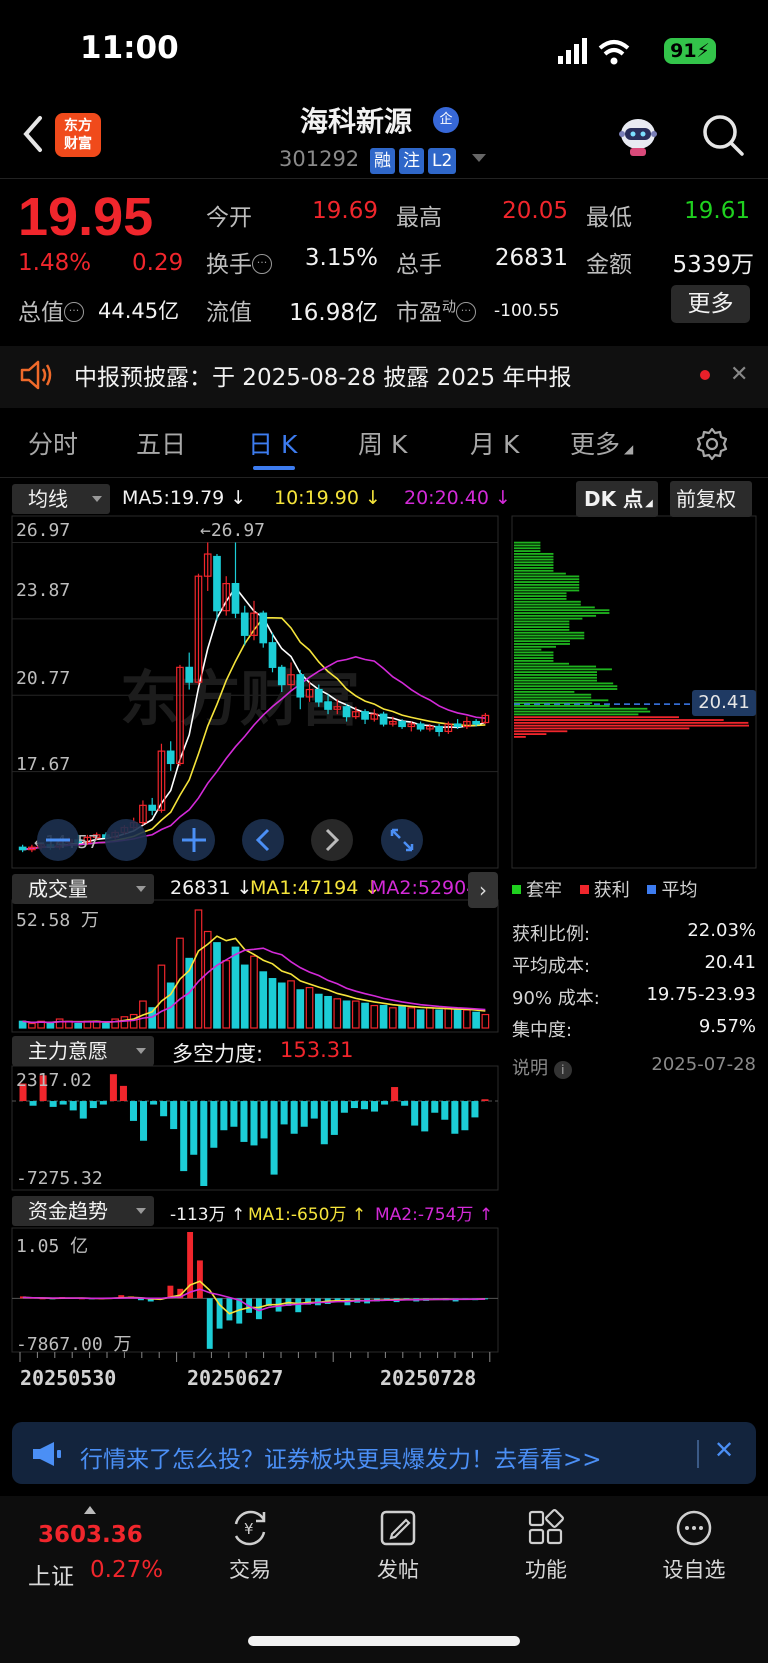 The height and width of the screenshot is (1663, 768). What do you see at coordinates (723, 135) in the screenshot?
I see `search-icon` at bounding box center [723, 135].